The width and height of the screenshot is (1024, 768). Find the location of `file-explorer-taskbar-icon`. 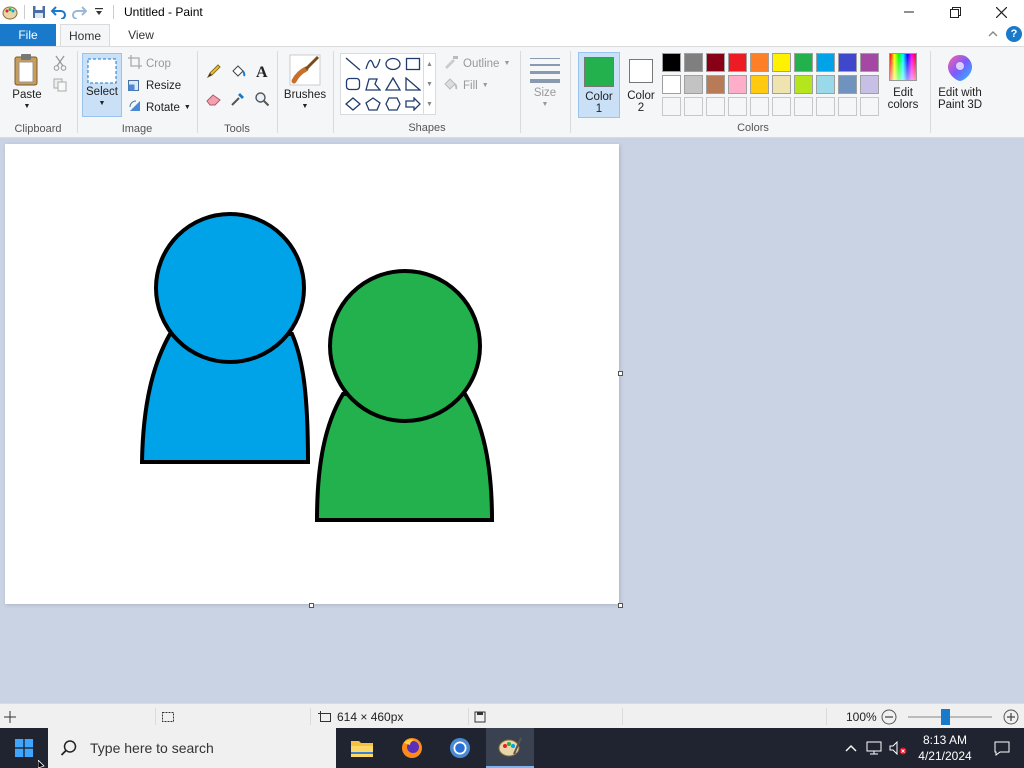

file-explorer-taskbar-icon is located at coordinates (362, 748).